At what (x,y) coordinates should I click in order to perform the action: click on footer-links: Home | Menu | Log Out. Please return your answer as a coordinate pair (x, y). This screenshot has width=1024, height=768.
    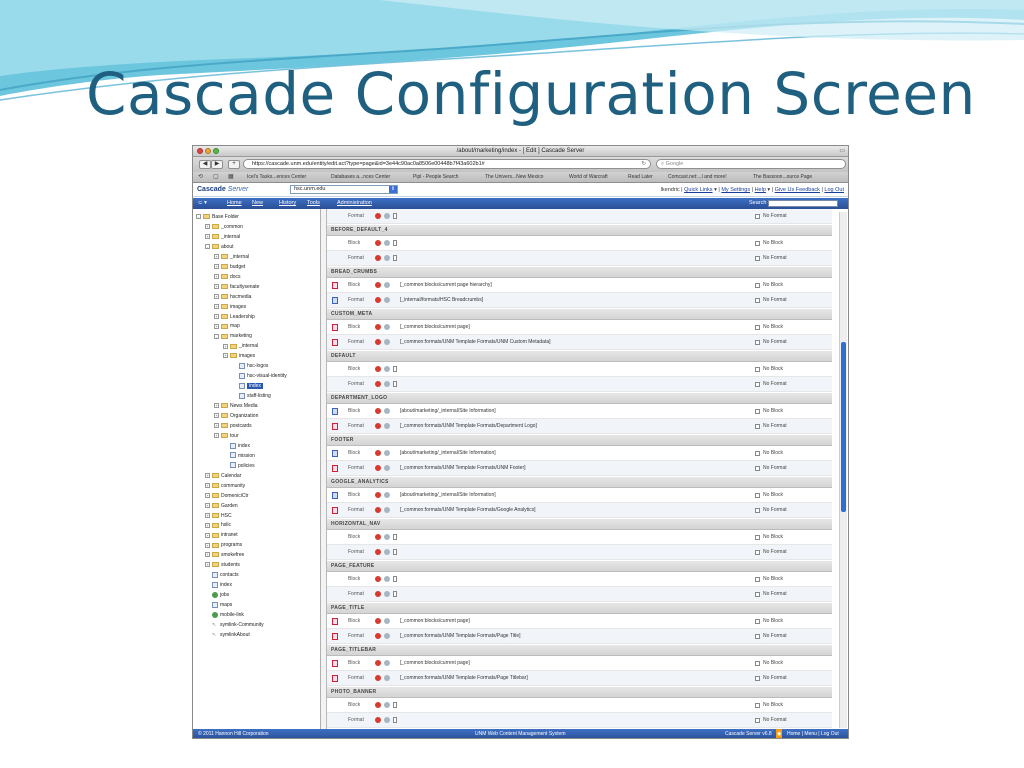
    Looking at the image, I should click on (813, 733).